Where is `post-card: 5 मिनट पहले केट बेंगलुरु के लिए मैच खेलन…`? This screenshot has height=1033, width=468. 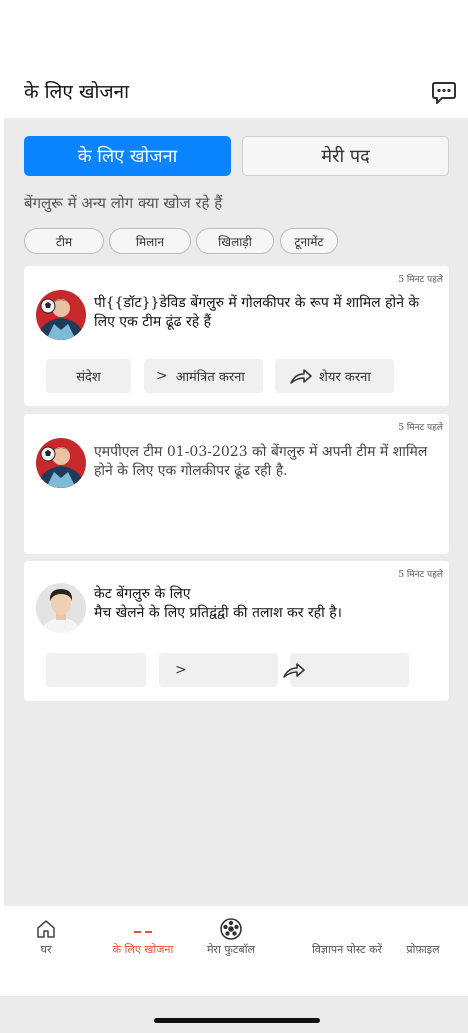
post-card: 5 मिनट पहले केट बेंगलुरु के लिए मैच खेलन… is located at coordinates (236, 631).